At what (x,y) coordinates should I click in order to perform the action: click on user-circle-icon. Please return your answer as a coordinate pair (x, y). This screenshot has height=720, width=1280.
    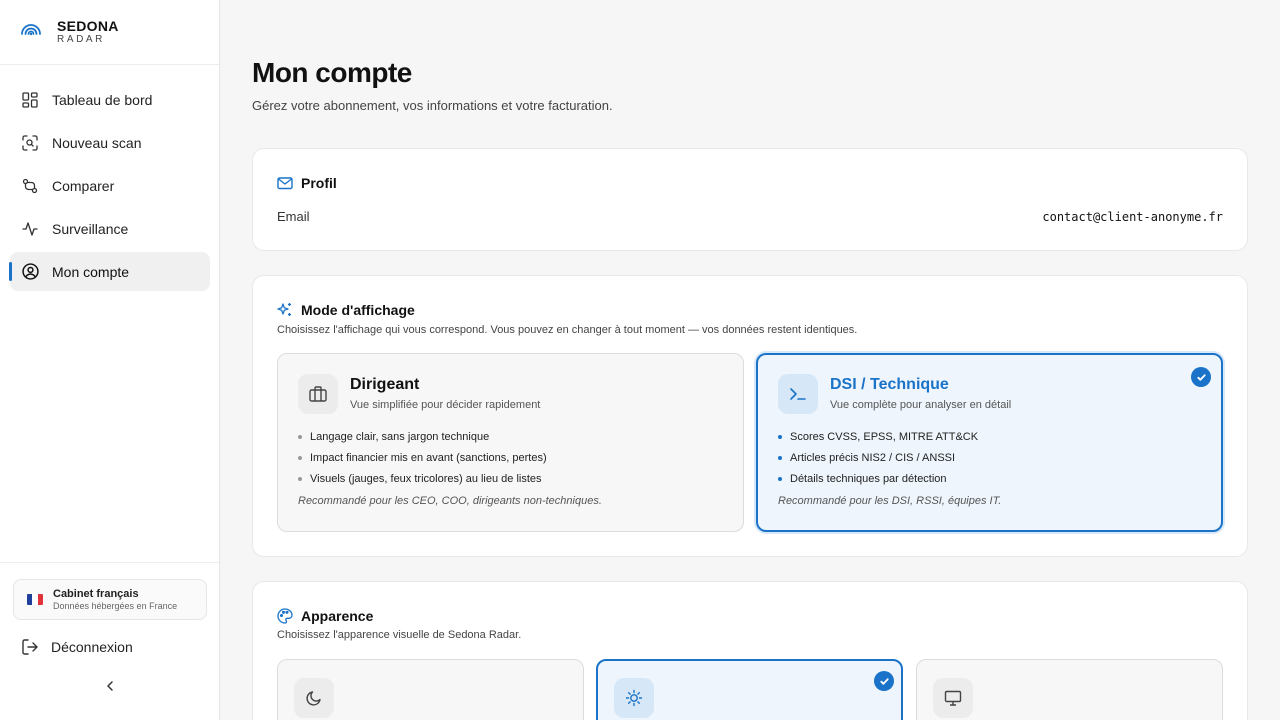
    Looking at the image, I should click on (30, 272).